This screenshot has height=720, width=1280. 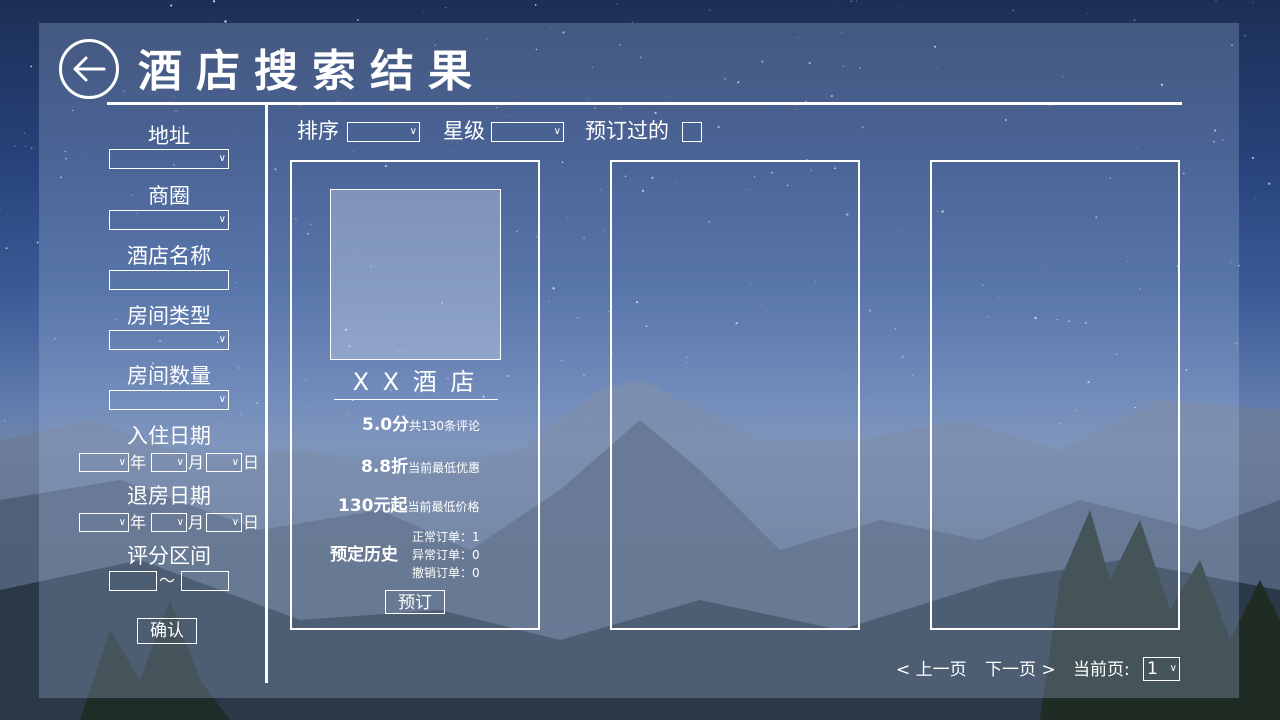 What do you see at coordinates (104, 522) in the screenshot?
I see `checkout-year-select: ∨` at bounding box center [104, 522].